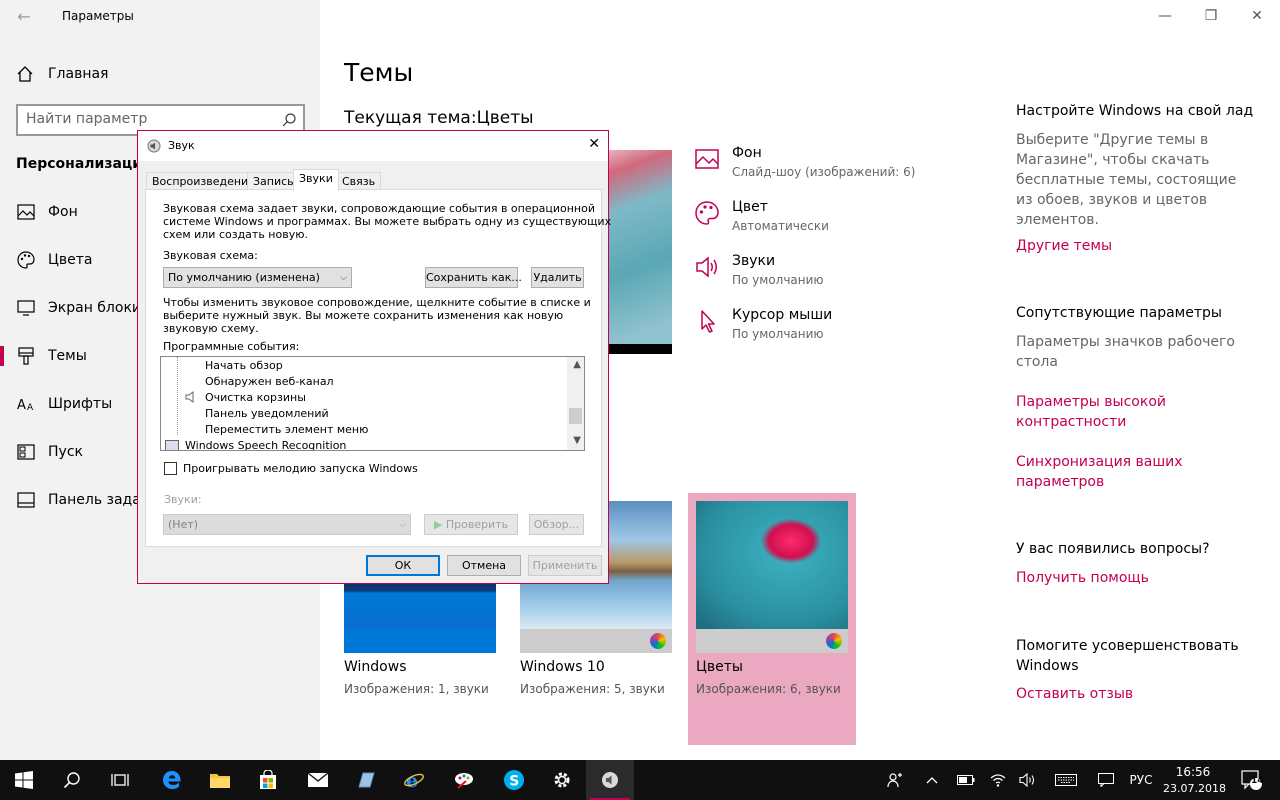 This screenshot has width=1280, height=800. What do you see at coordinates (72, 780) in the screenshot?
I see `search-taskbar-button` at bounding box center [72, 780].